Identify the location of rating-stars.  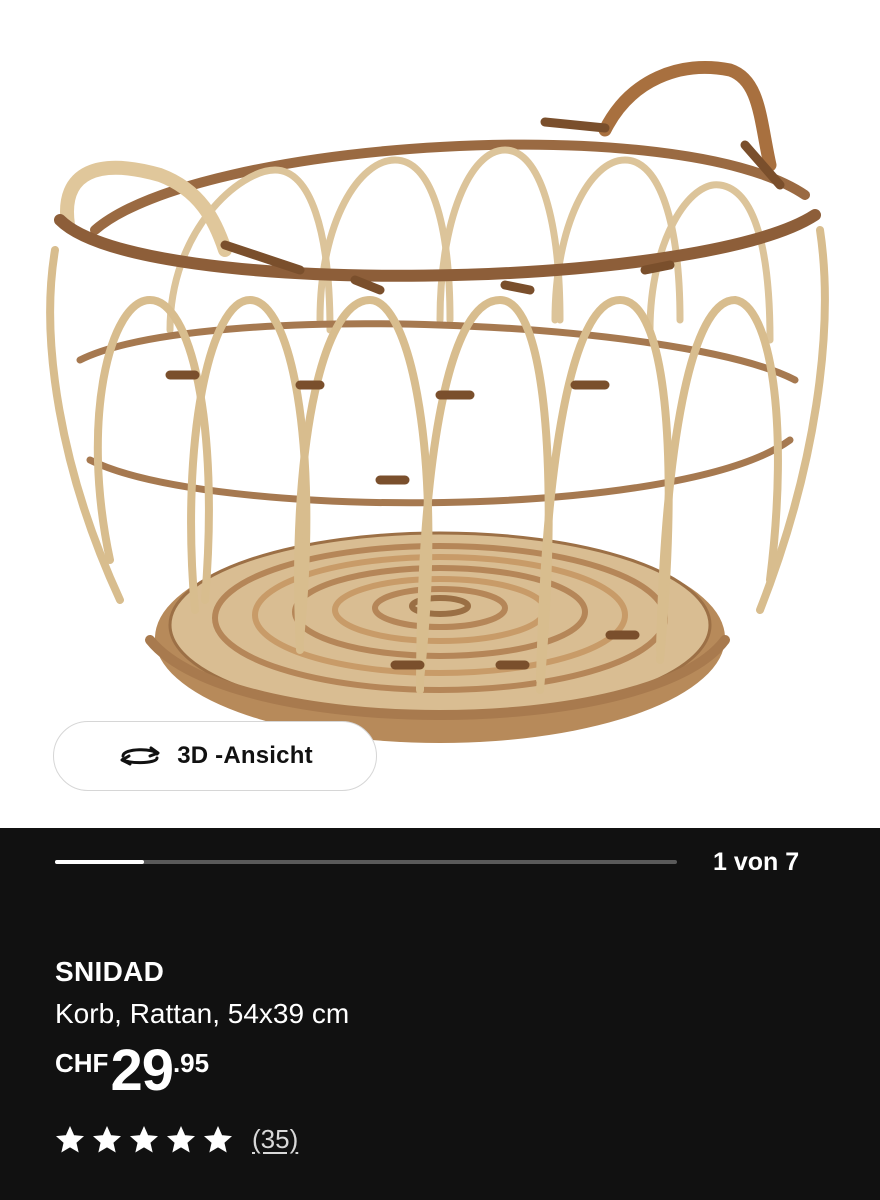
(144, 1140).